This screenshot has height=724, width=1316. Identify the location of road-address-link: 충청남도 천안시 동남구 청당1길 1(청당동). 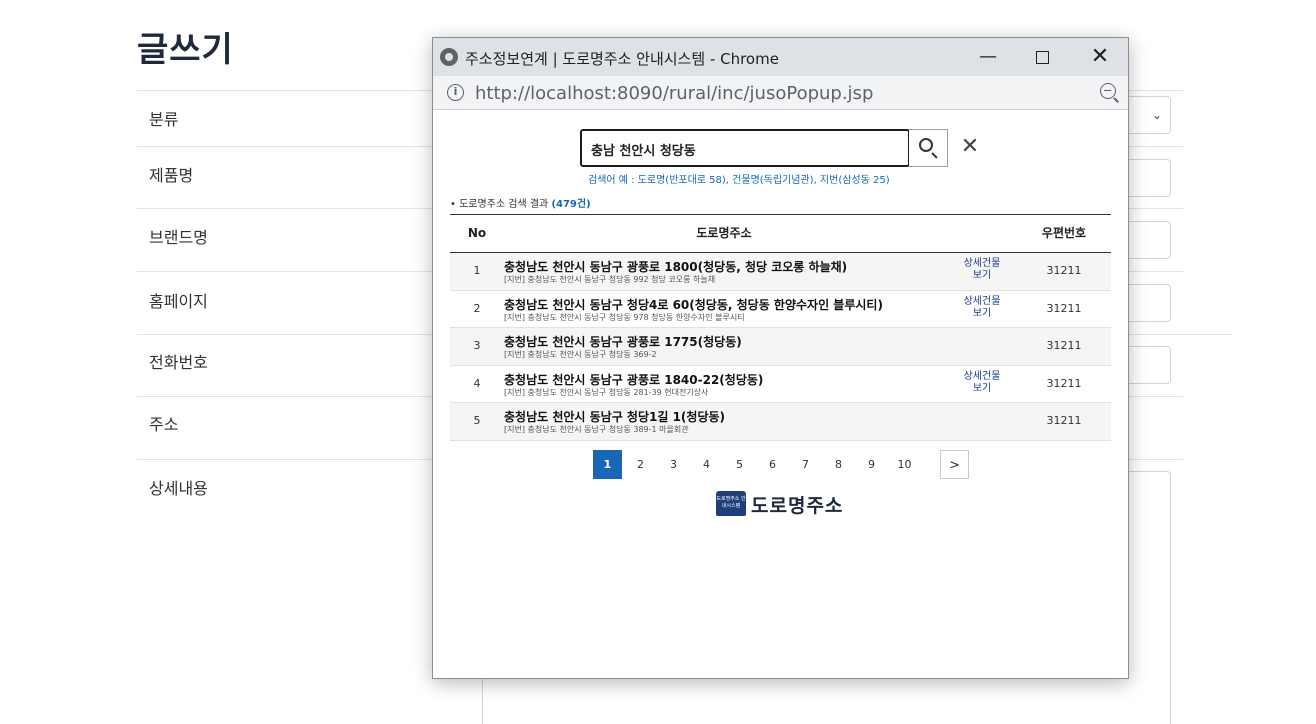
(614, 416).